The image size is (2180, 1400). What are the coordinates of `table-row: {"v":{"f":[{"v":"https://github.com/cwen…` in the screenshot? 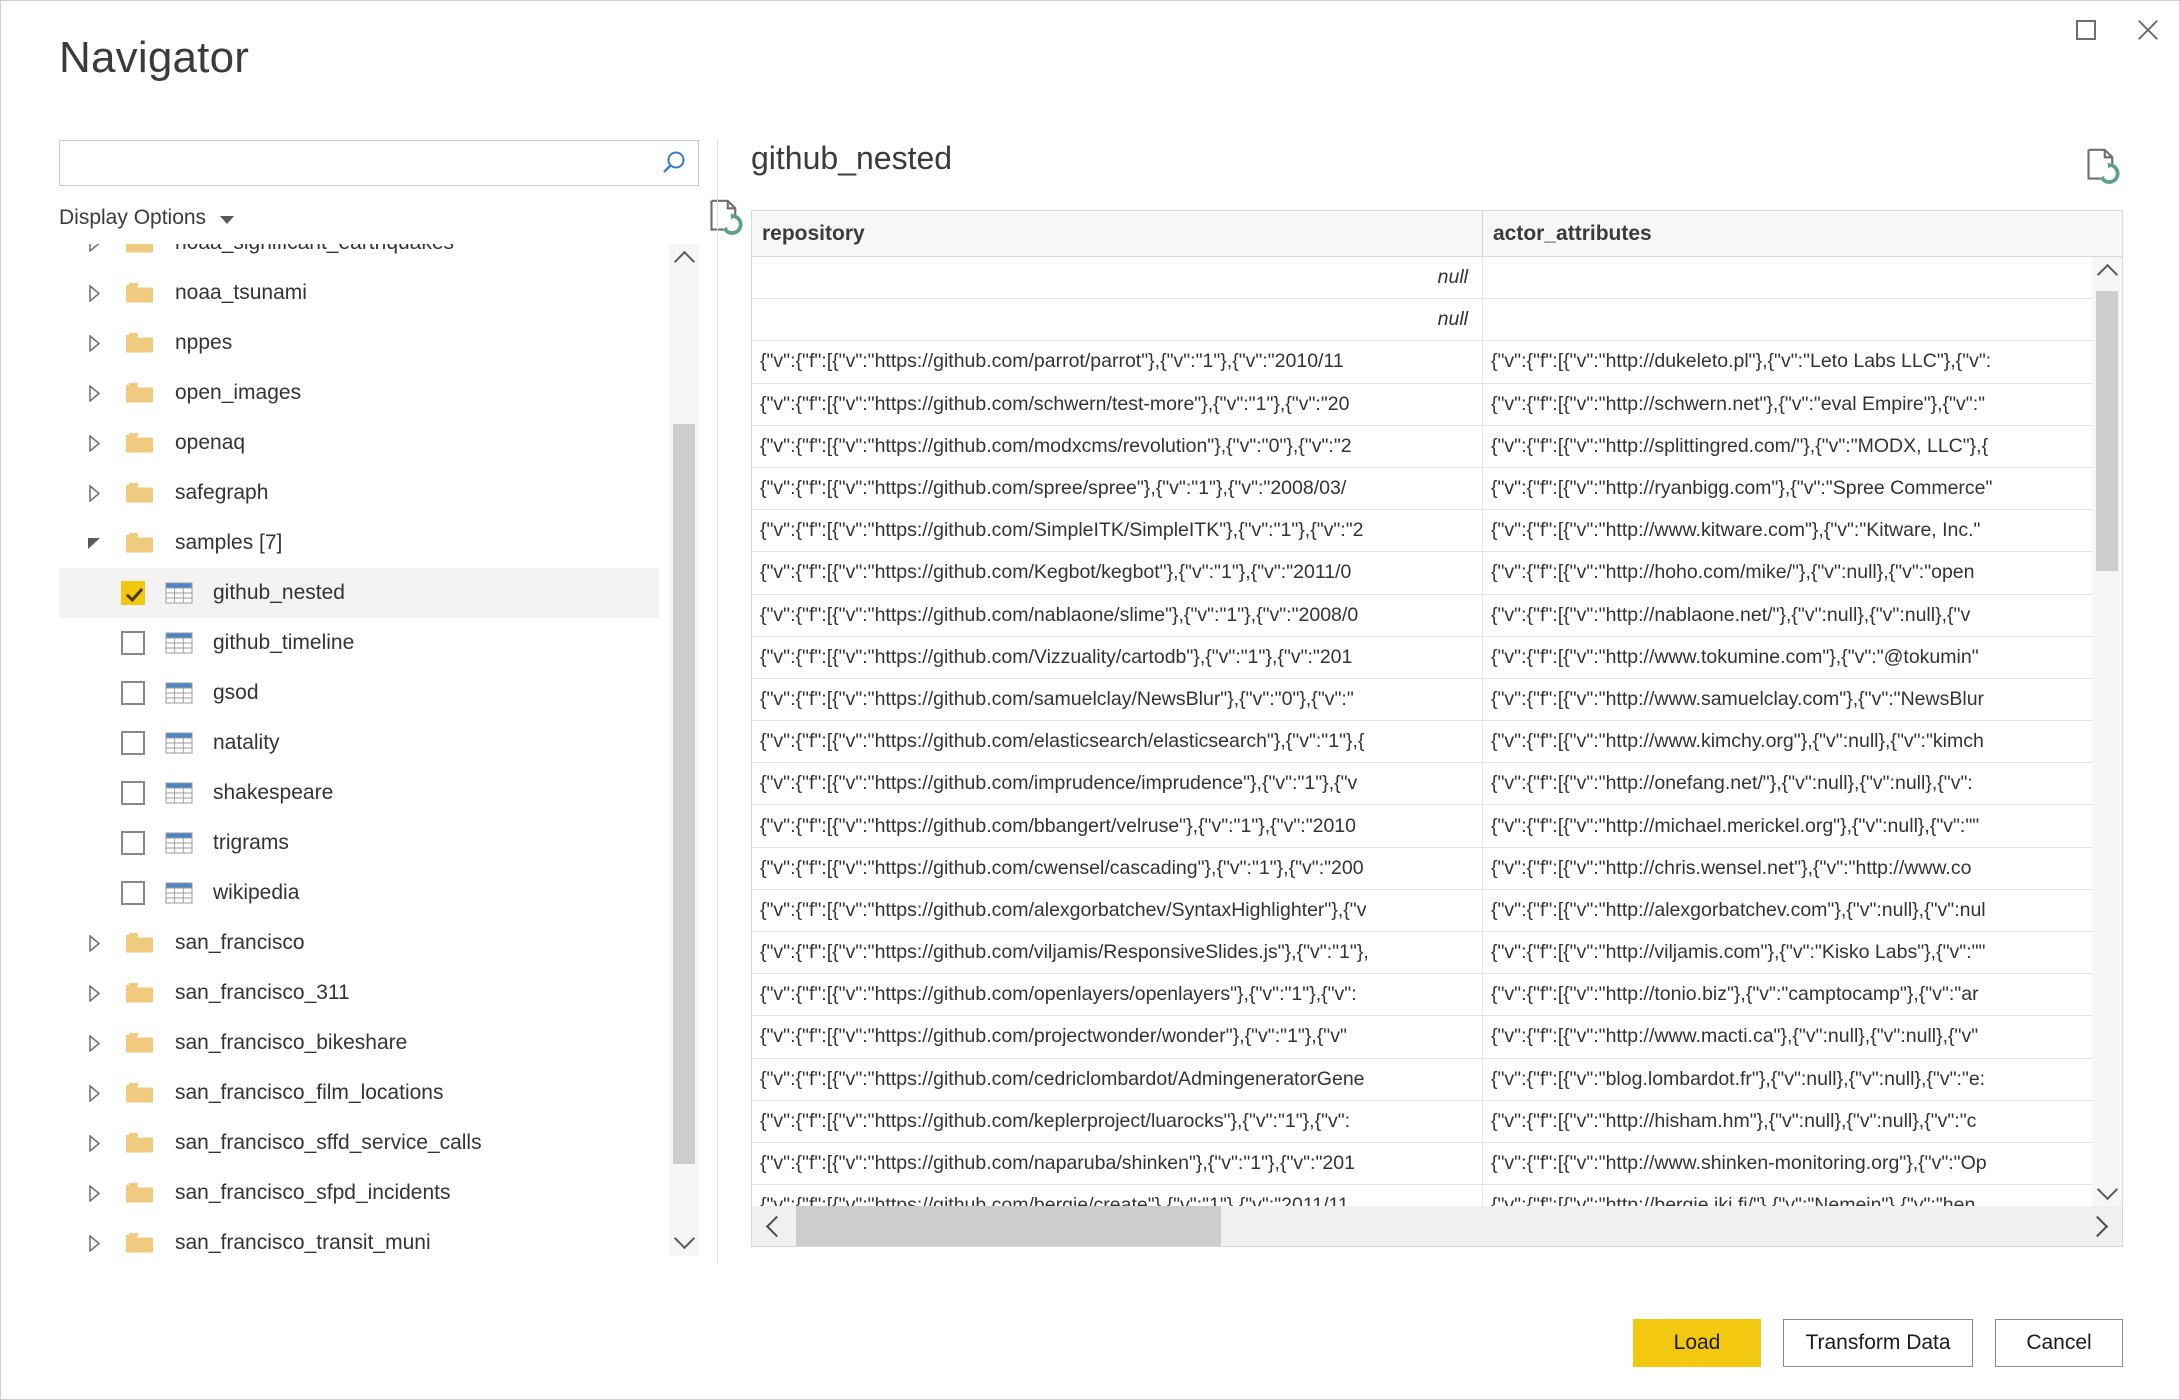 It's located at (1437, 868).